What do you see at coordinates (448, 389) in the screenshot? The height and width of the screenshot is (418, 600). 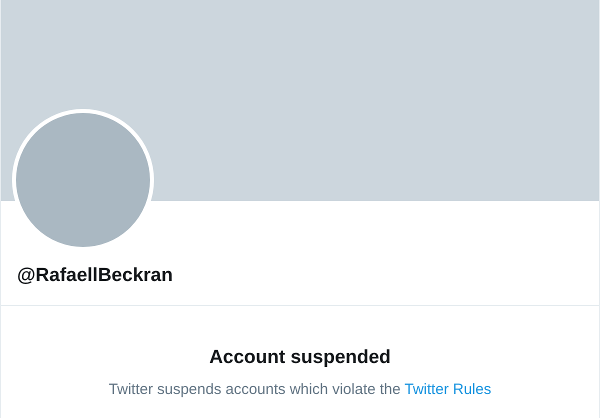 I see `rules-link: Twitter Rules` at bounding box center [448, 389].